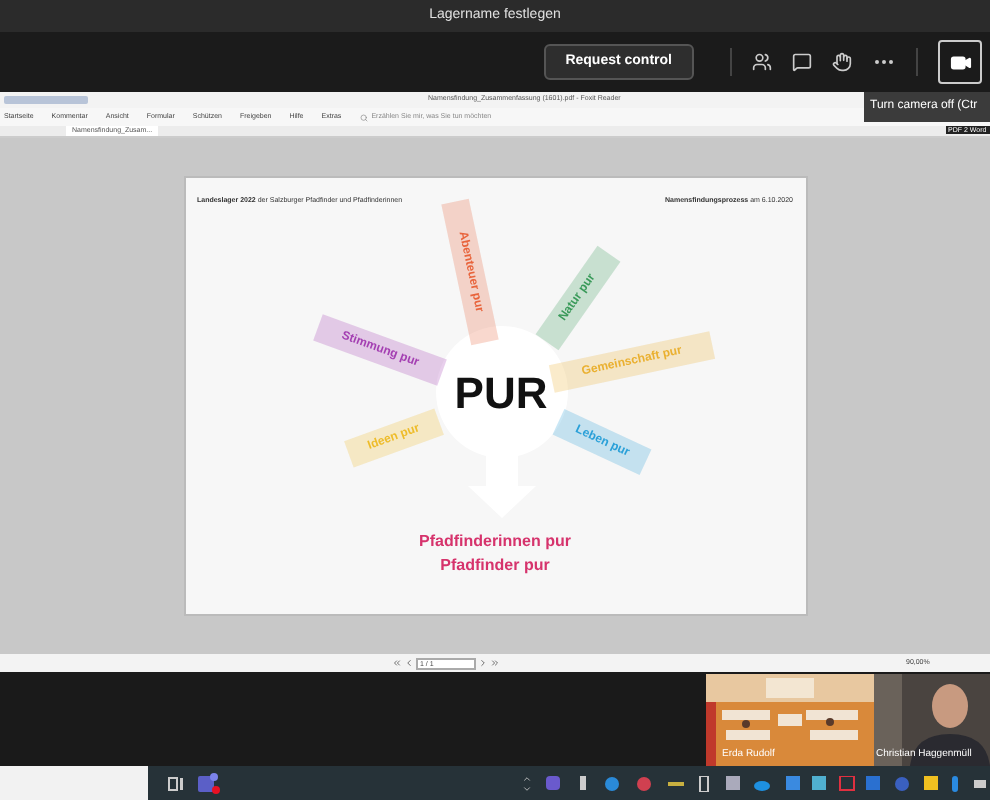 This screenshot has height=800, width=990. Describe the element at coordinates (483, 663) in the screenshot. I see `next-page-icon` at that location.